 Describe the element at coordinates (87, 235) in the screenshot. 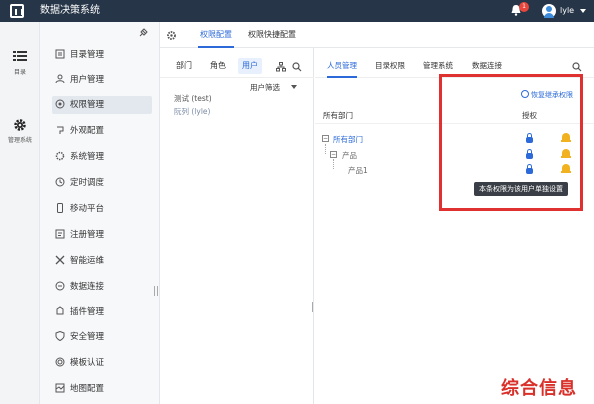

I see `menu-label: 注册管理` at that location.